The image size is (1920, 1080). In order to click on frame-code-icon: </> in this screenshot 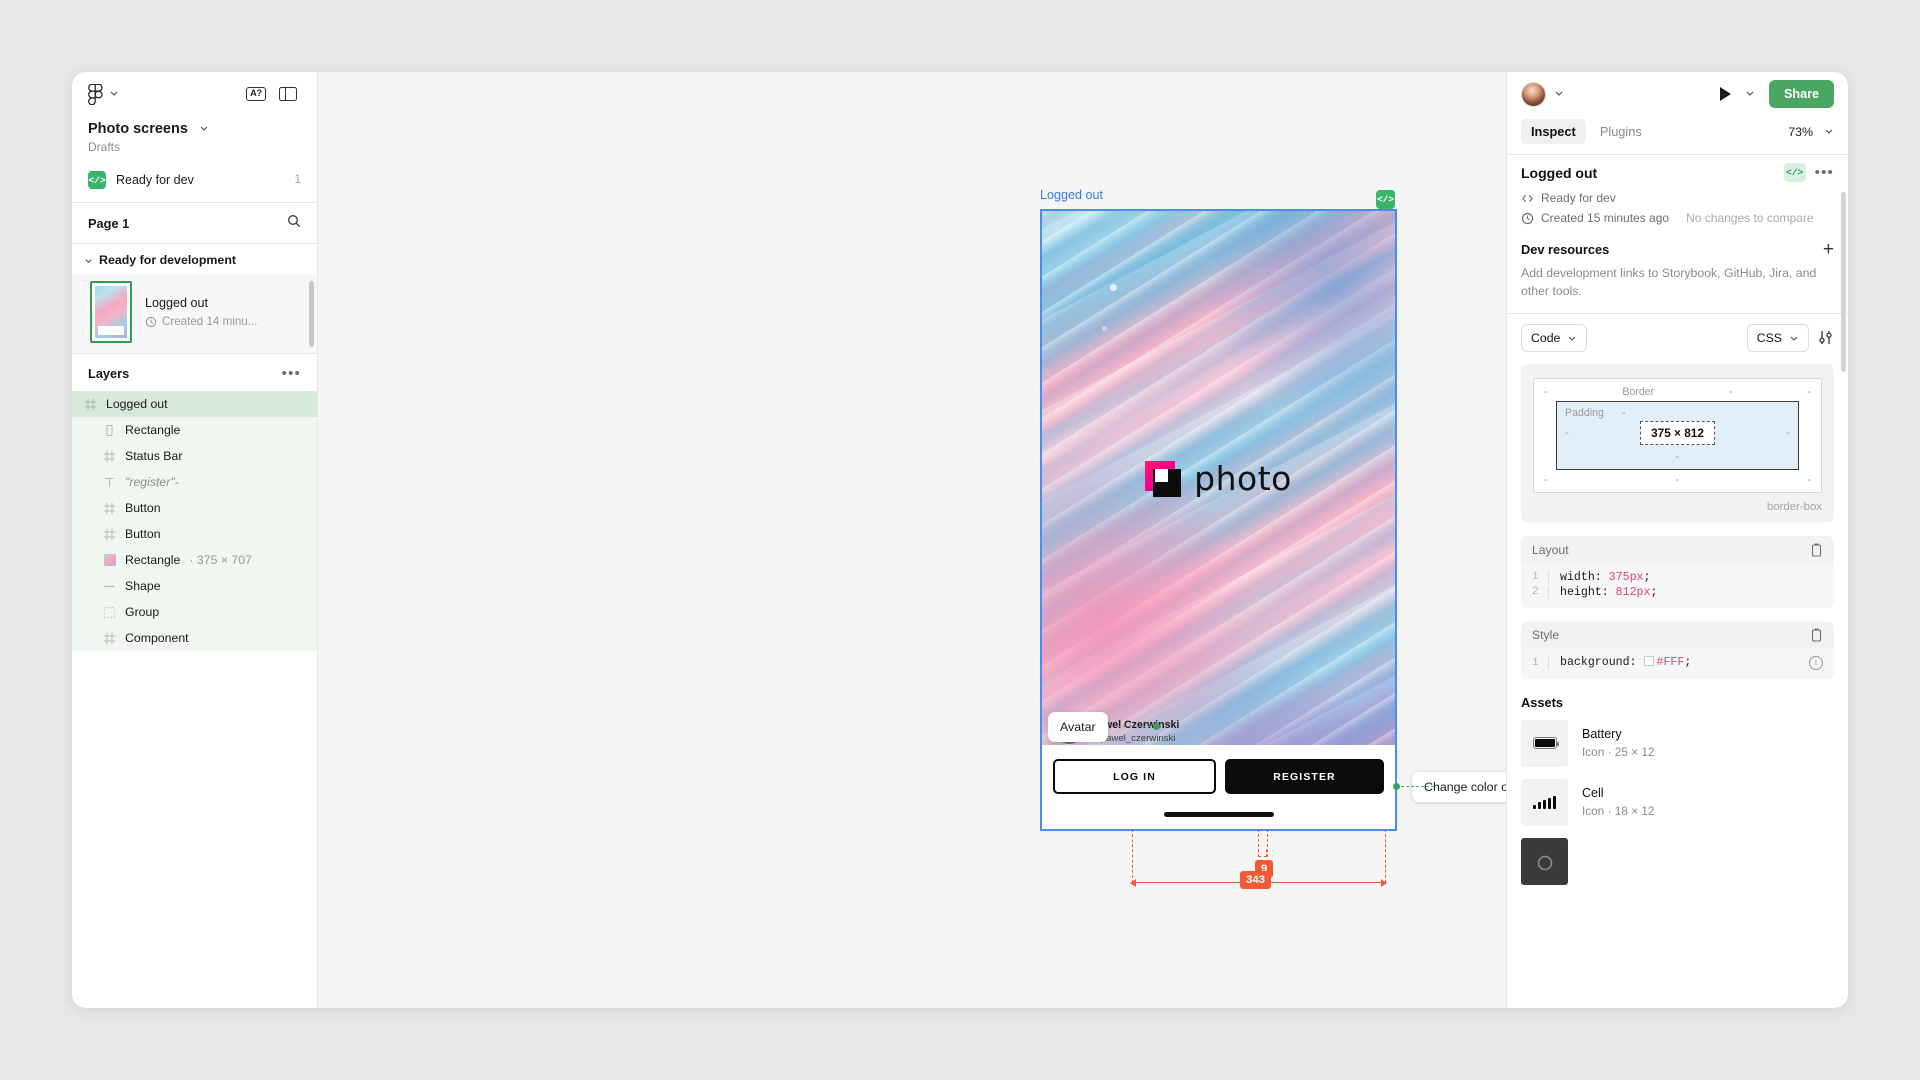, I will do `click(1385, 199)`.